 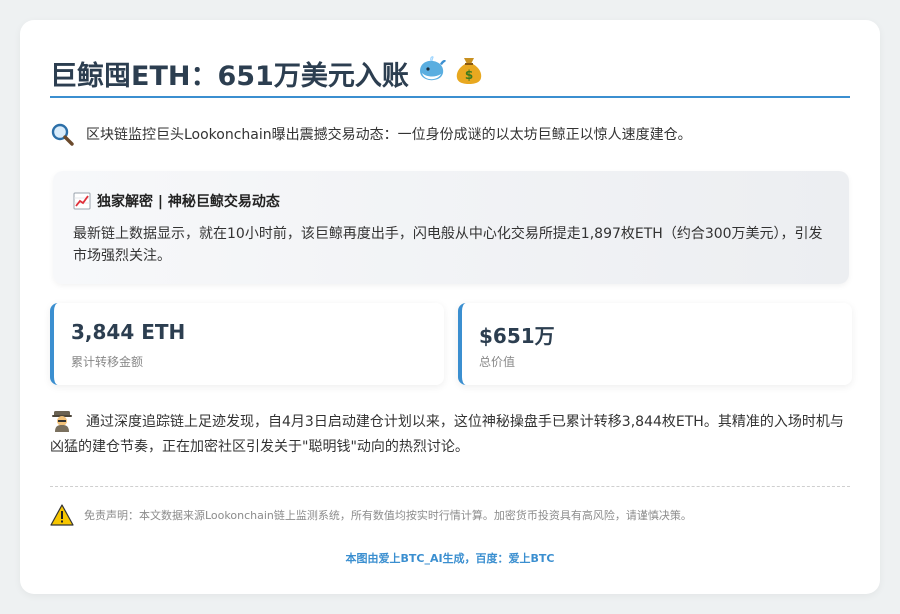 I want to click on magnifier-icon, so click(x=62, y=134).